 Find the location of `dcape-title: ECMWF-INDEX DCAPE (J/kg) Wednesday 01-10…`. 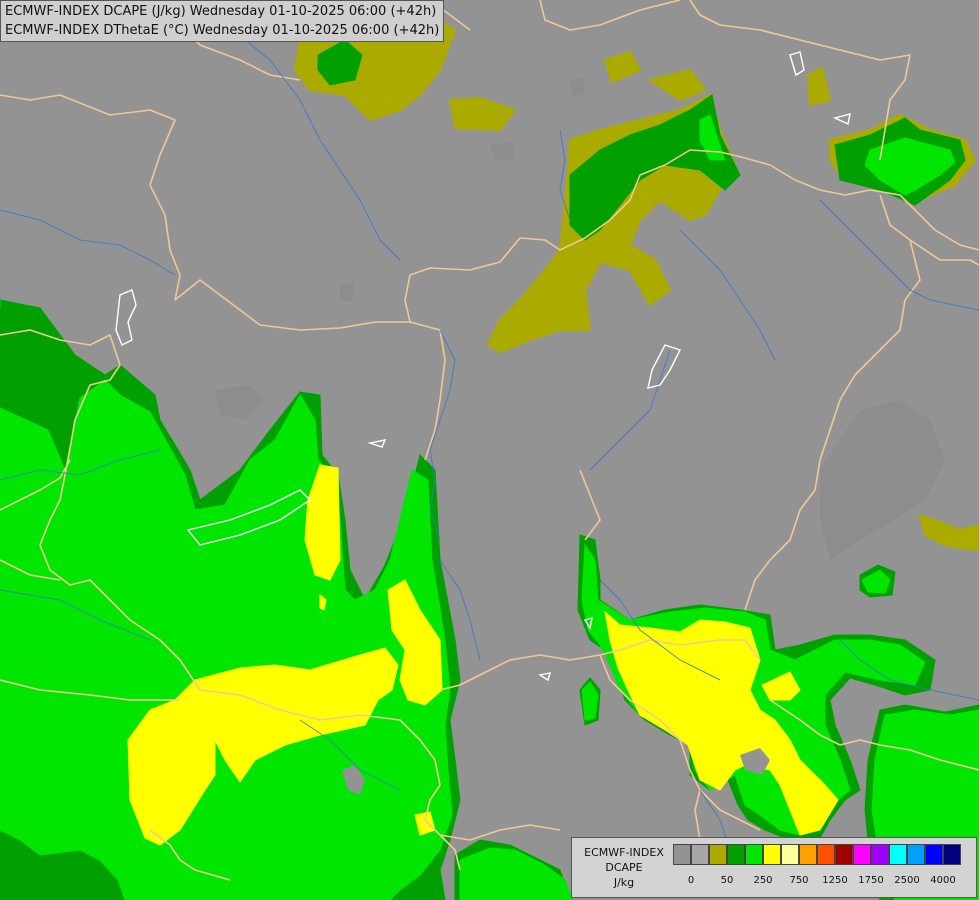

dcape-title: ECMWF-INDEX DCAPE (J/kg) Wednesday 01-10… is located at coordinates (221, 11).